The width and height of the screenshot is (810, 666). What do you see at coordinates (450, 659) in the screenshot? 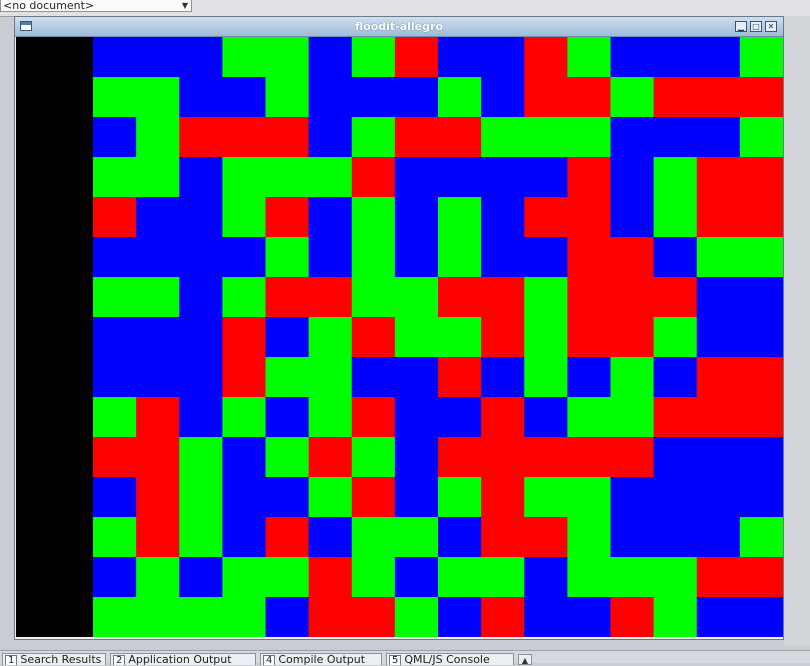
I see `tab-qml-js-console: 5 QML/JS Console` at bounding box center [450, 659].